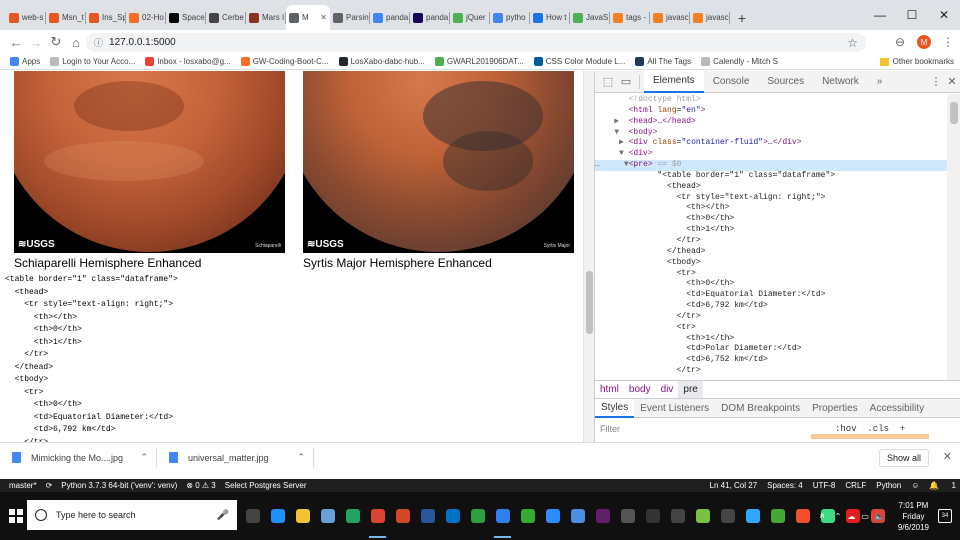 Image resolution: width=960 pixels, height=540 pixels. What do you see at coordinates (25, 61) in the screenshot?
I see `bookmark-item: Apps` at bounding box center [25, 61].